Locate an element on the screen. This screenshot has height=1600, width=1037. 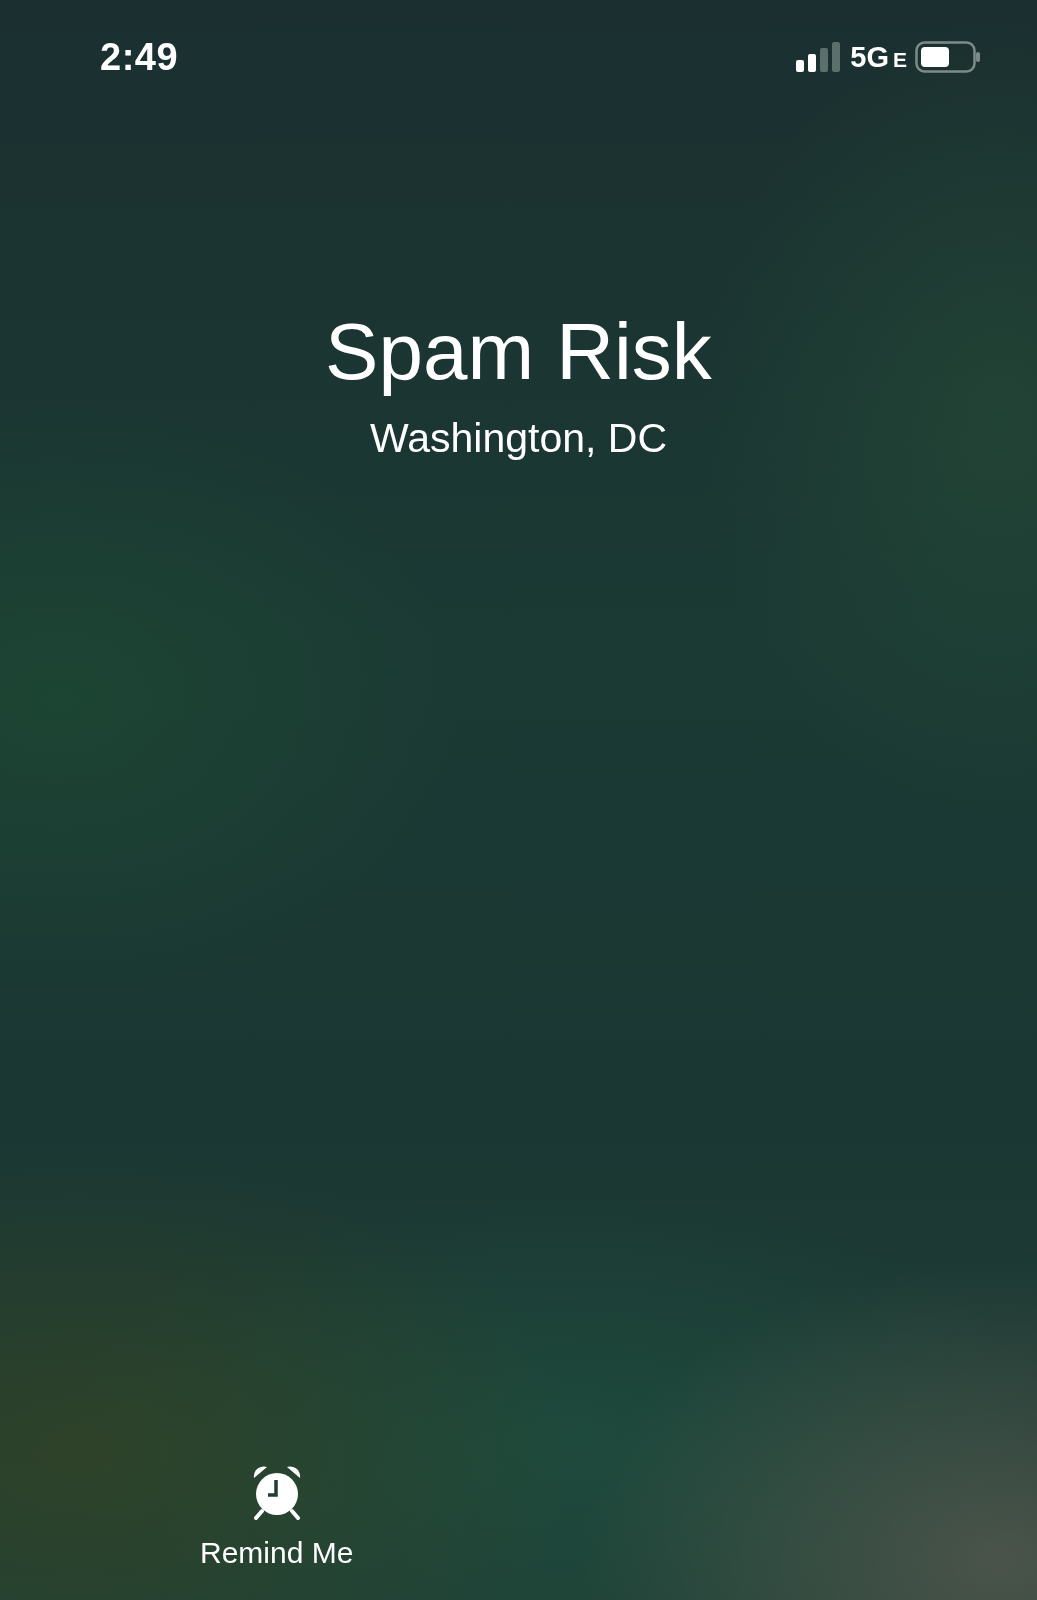
network-suffix: E is located at coordinates (900, 60).